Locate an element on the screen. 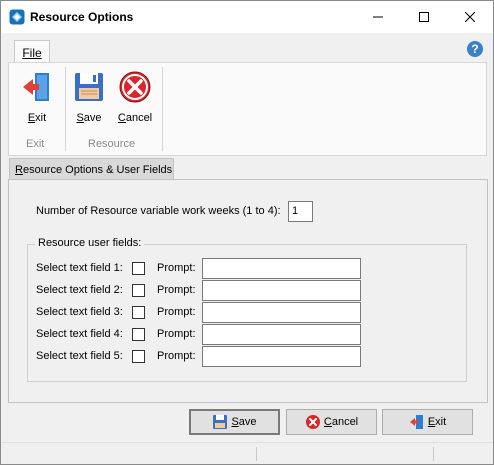 The height and width of the screenshot is (465, 494). save-button: Save is located at coordinates (234, 422).